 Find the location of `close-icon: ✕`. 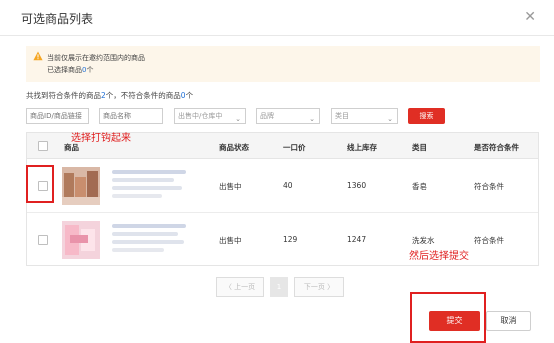

close-icon: ✕ is located at coordinates (530, 17).